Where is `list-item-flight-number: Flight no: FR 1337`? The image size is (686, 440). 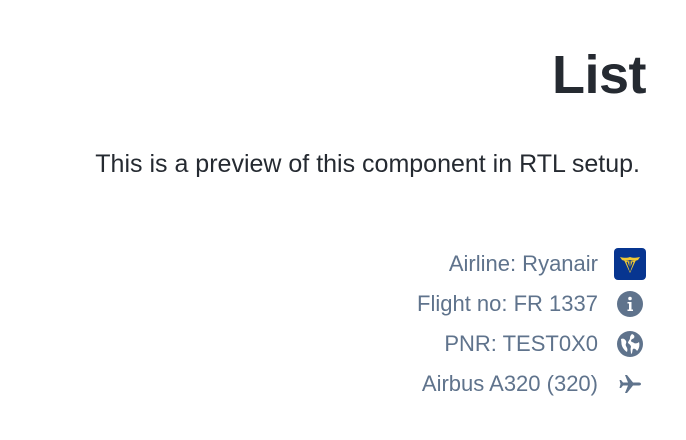 list-item-flight-number: Flight no: FR 1337 is located at coordinates (531, 304).